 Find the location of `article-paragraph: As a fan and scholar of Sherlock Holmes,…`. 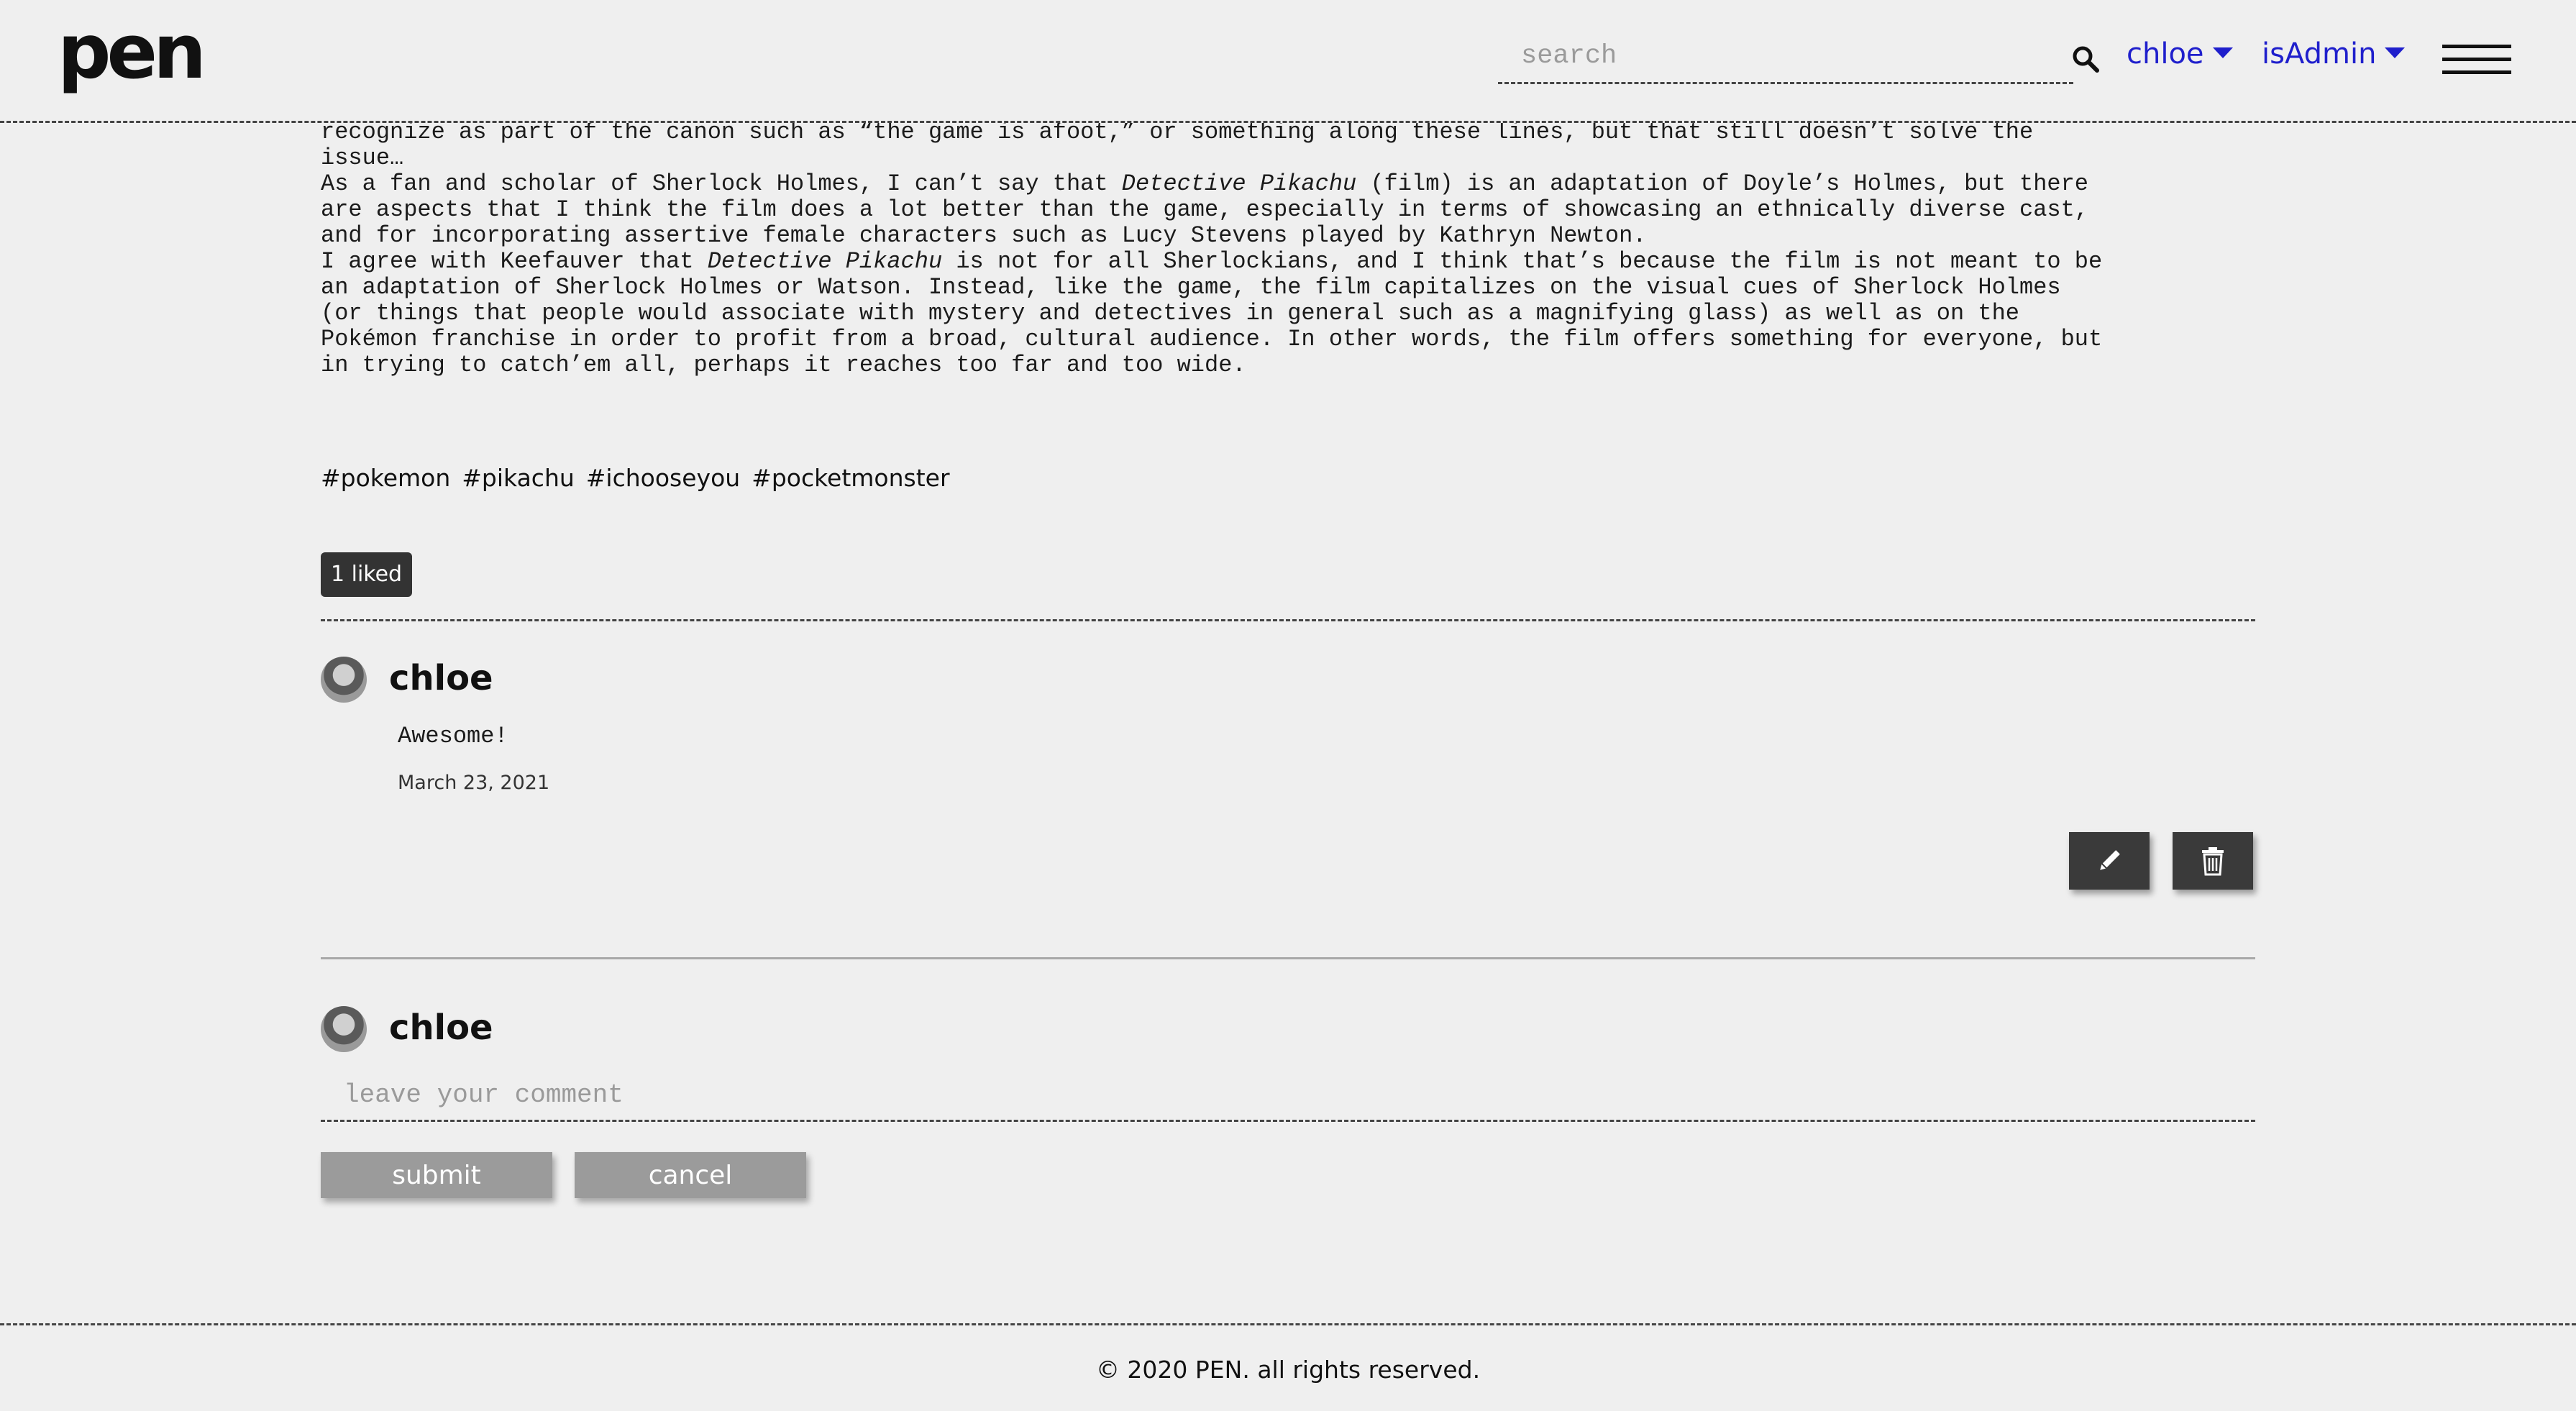

article-paragraph: As a fan and scholar of Sherlock Holmes,… is located at coordinates (1204, 209).